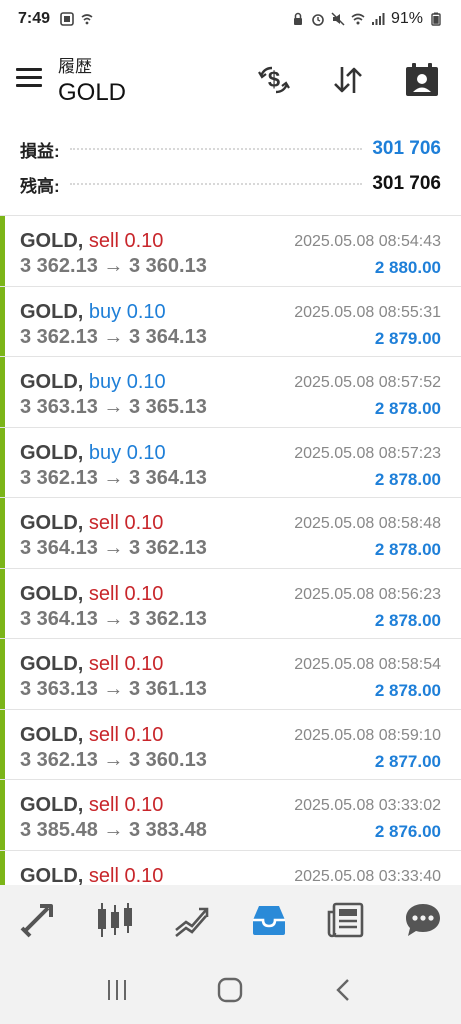  Describe the element at coordinates (230, 868) in the screenshot. I see `trade-row: GOLD, sell 0.10 2025.05.08 03:33:40` at that location.